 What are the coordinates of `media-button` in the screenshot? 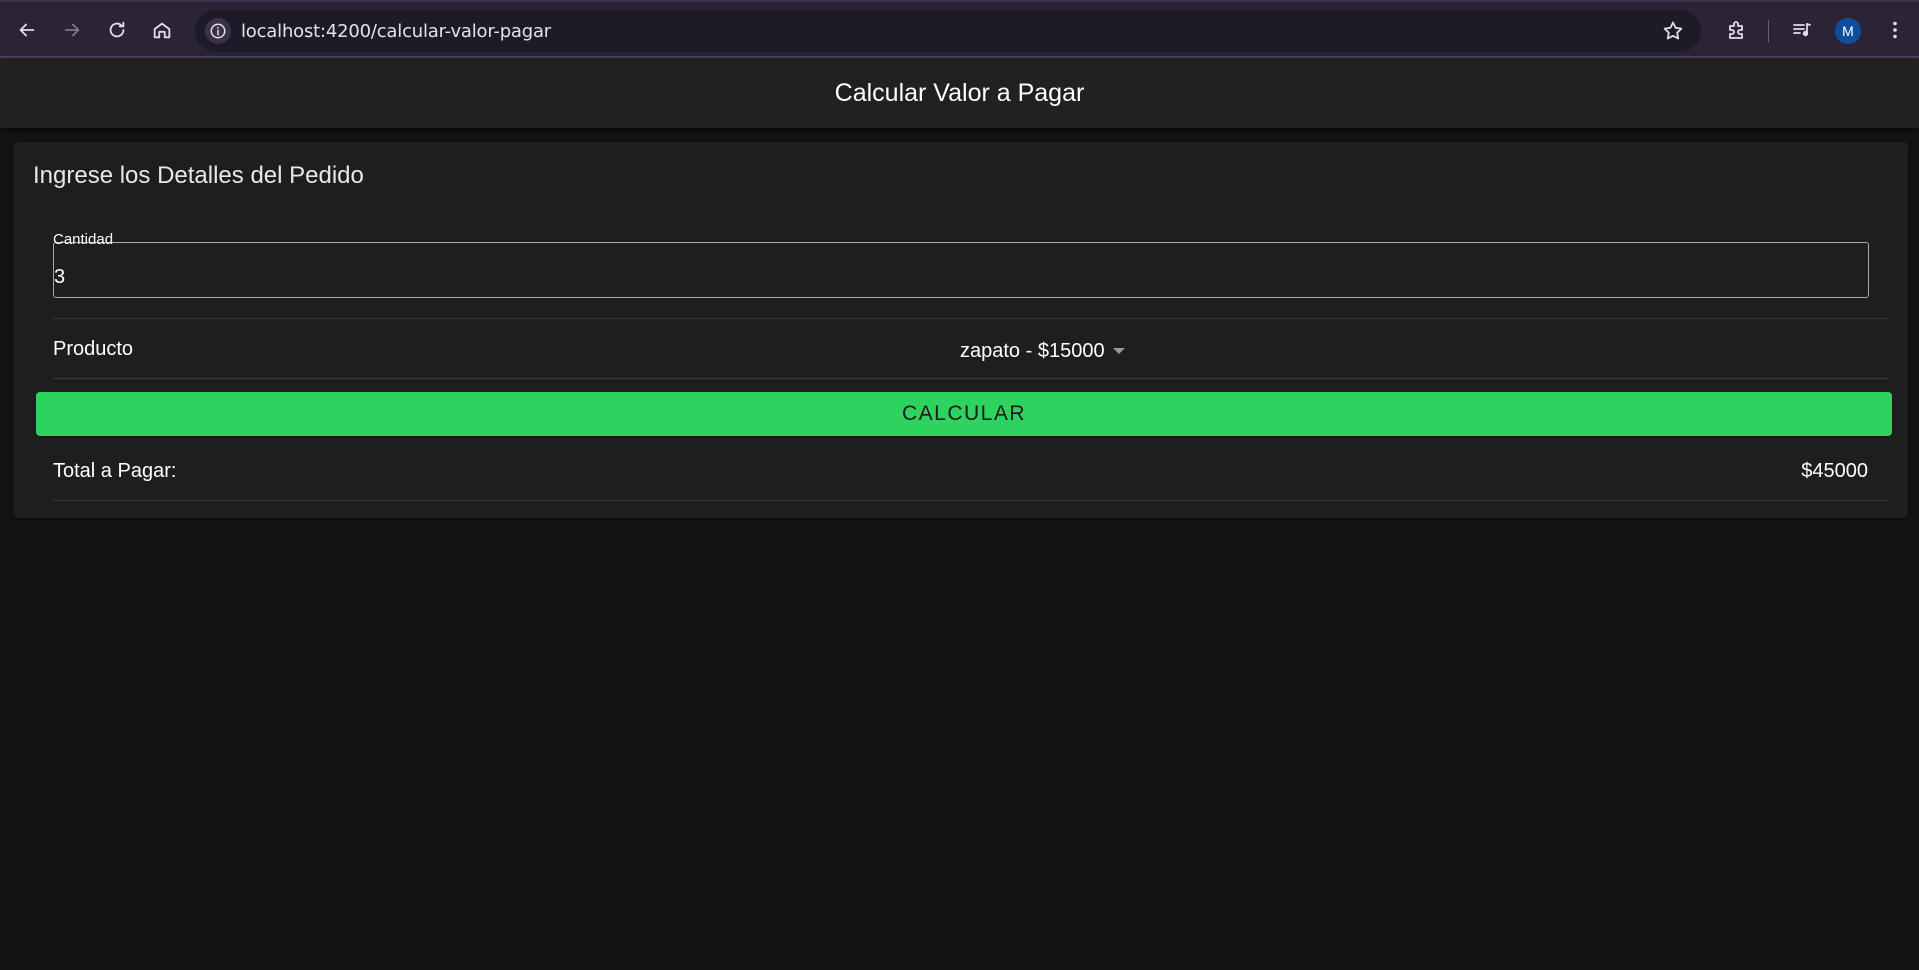 It's located at (1802, 30).